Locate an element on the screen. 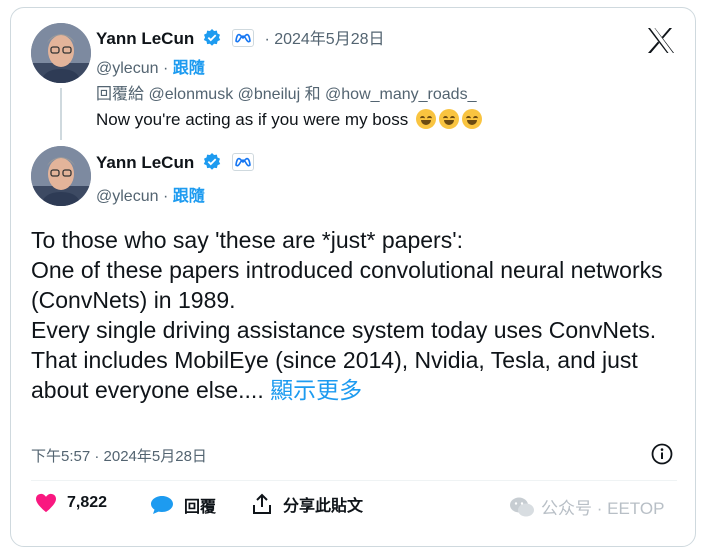 The image size is (703, 547). like-count: 7,822 is located at coordinates (87, 502).